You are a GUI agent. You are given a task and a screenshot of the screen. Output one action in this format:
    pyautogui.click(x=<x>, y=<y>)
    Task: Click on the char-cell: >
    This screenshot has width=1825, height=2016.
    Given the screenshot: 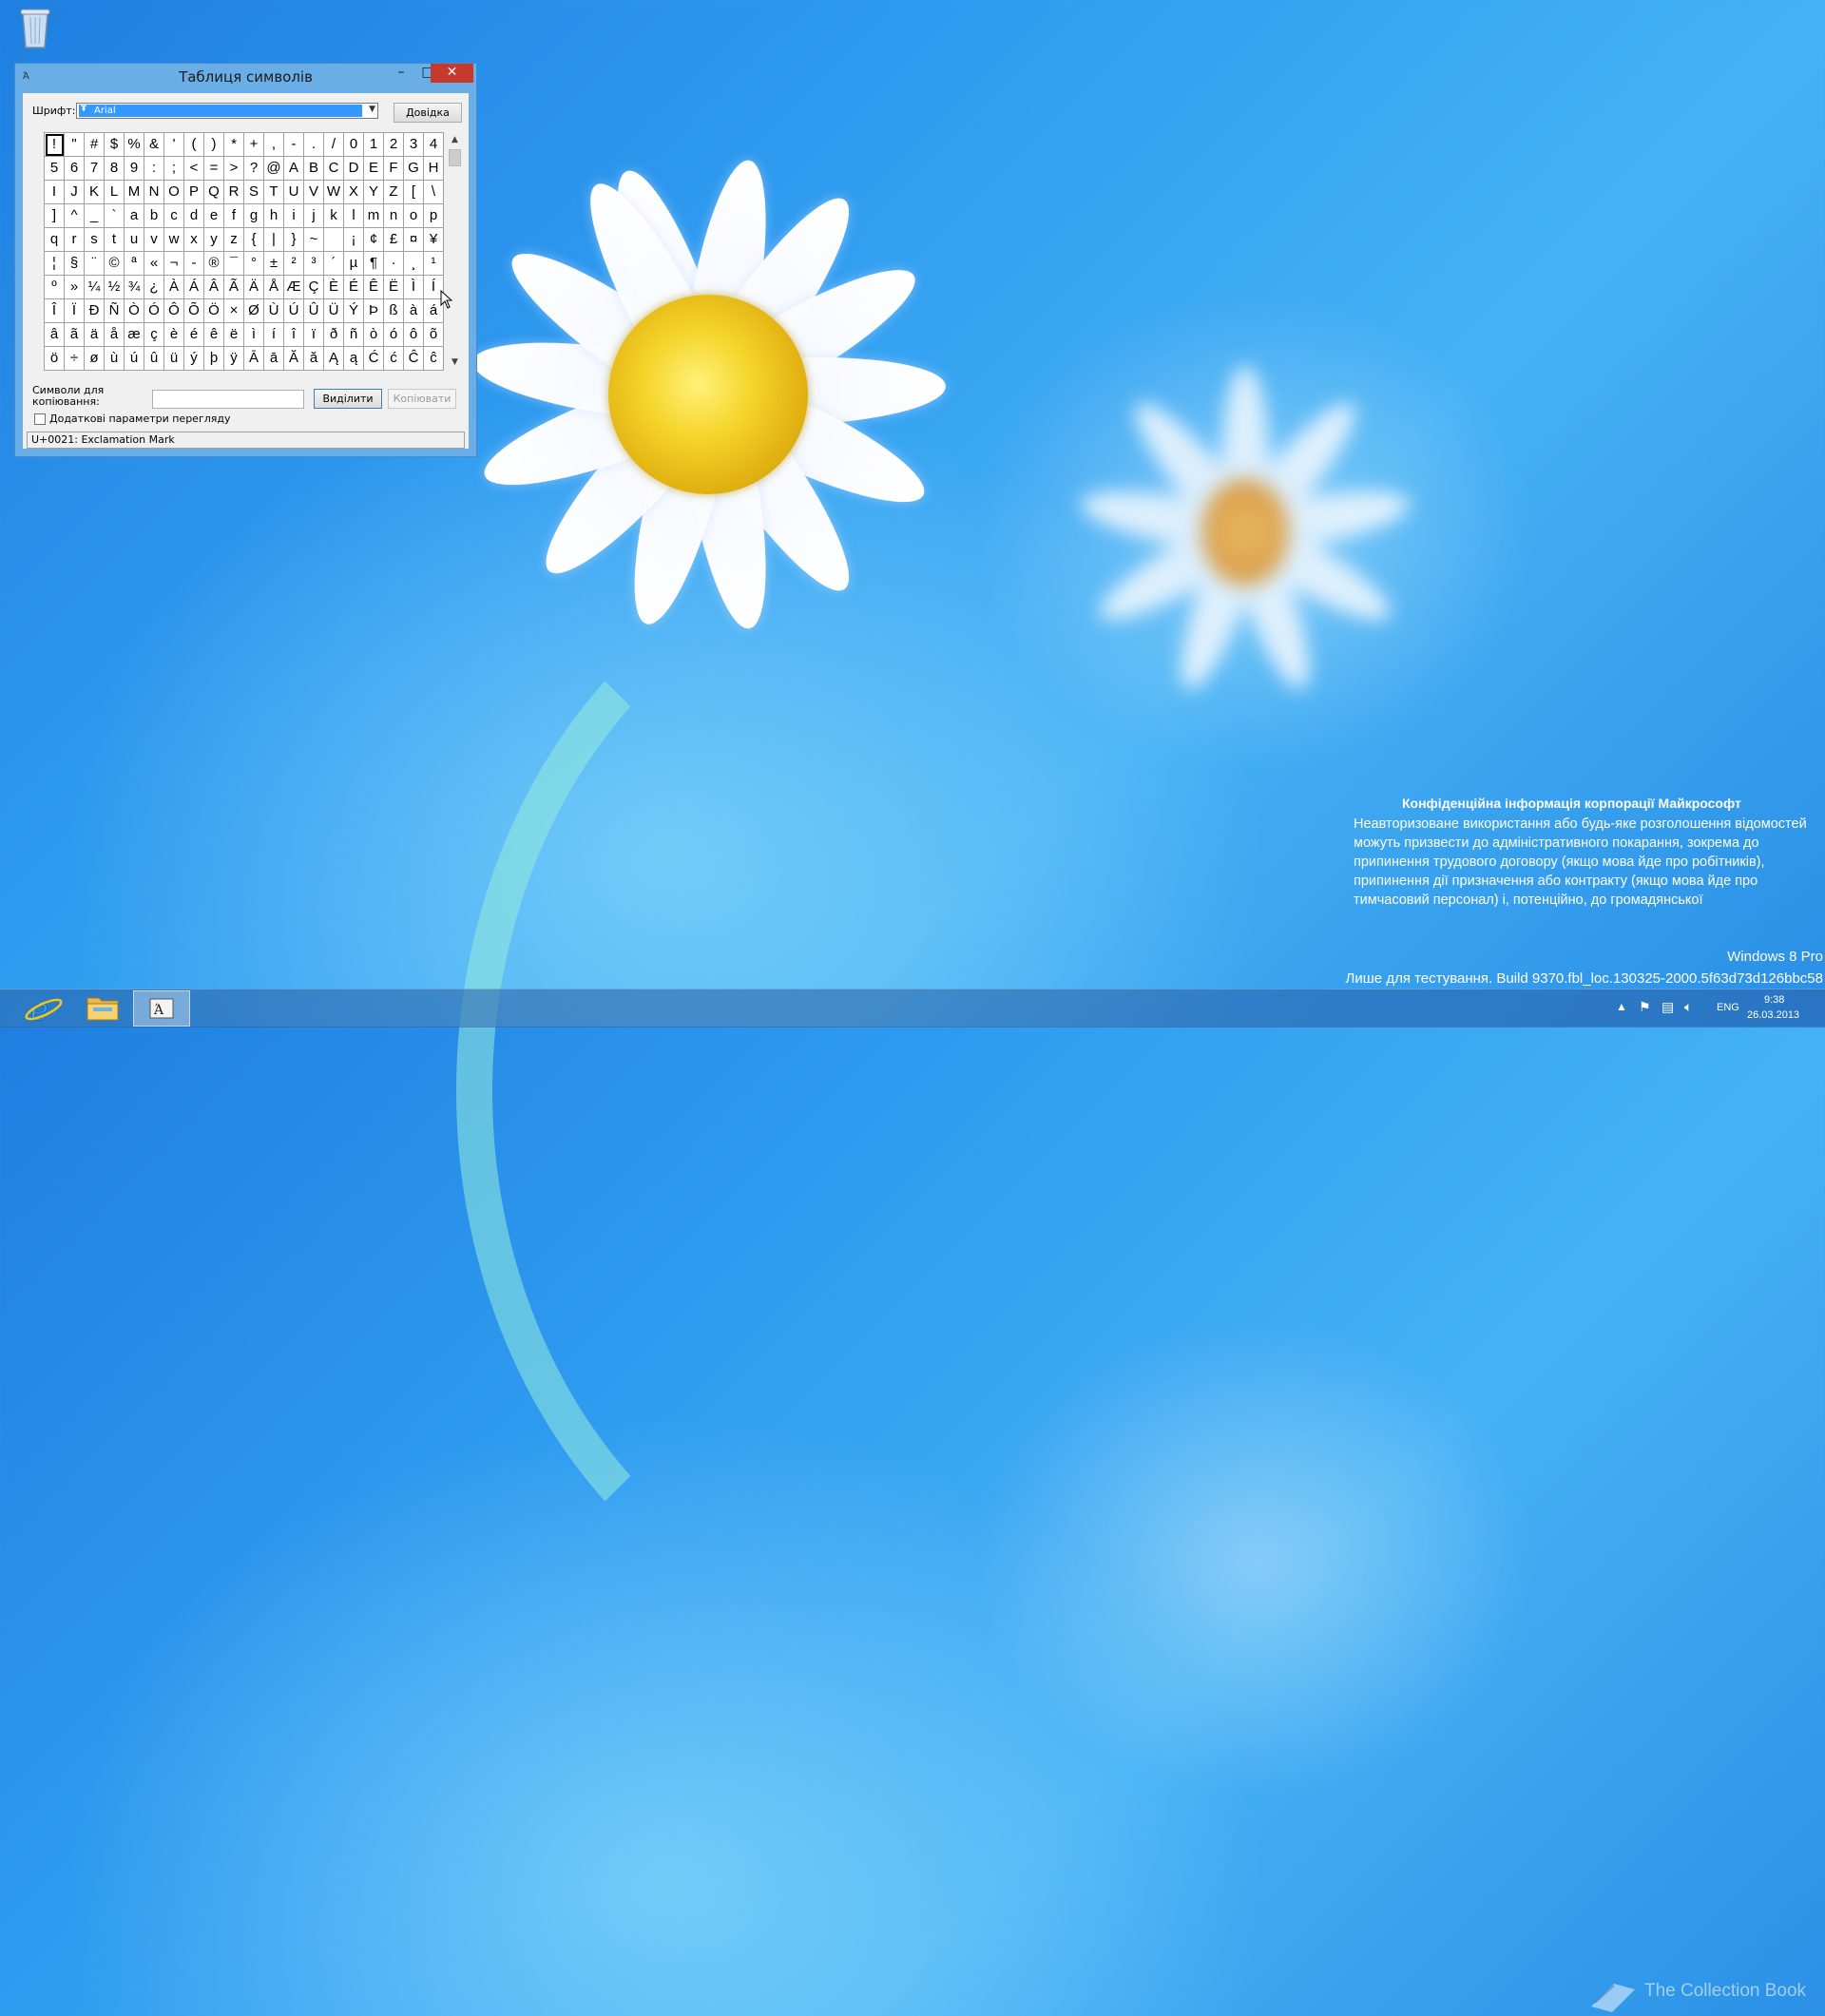 What is the action you would take?
    pyautogui.click(x=234, y=169)
    